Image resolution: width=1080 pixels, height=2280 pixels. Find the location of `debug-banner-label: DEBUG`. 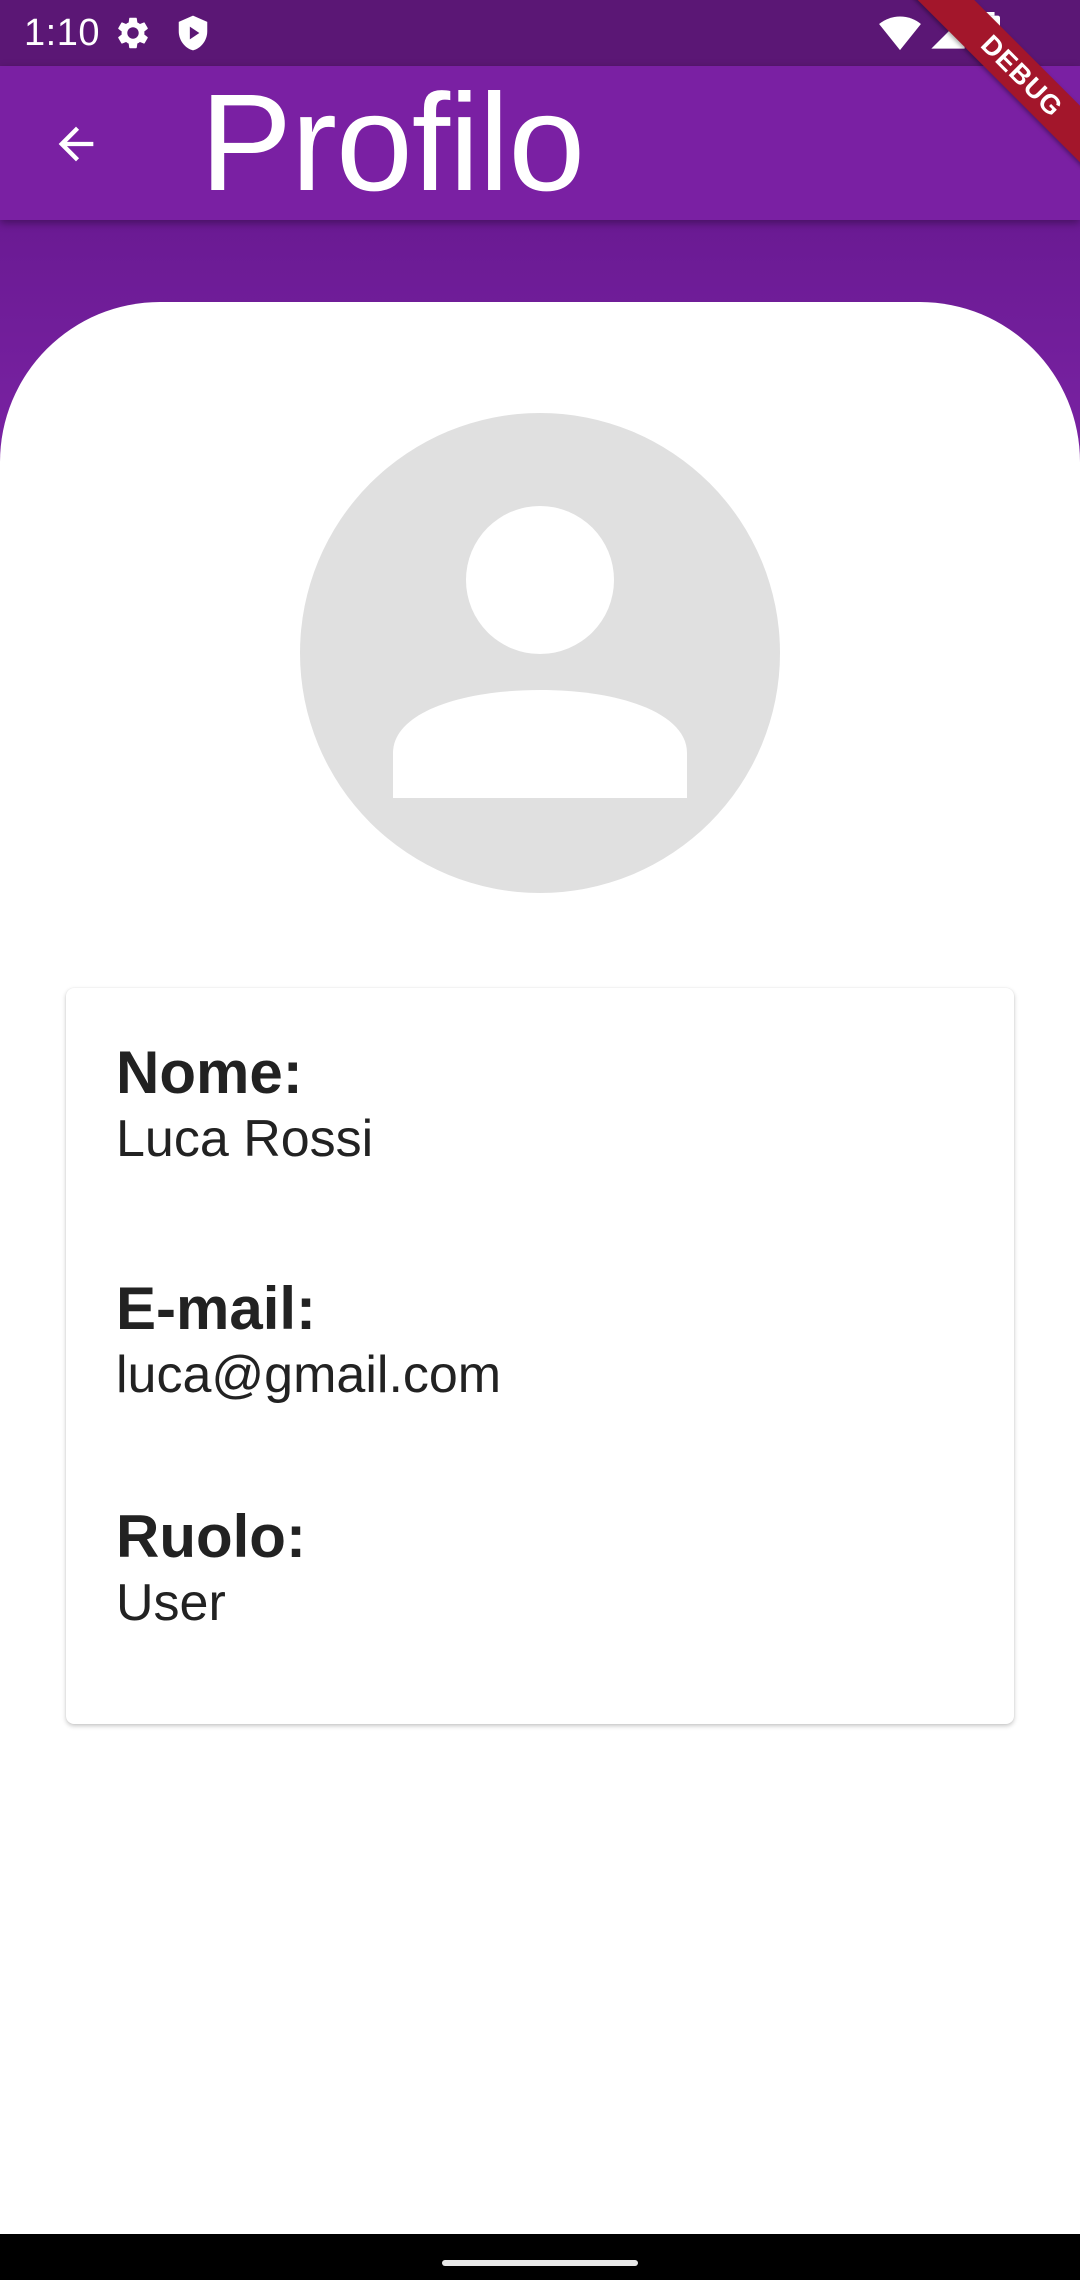

debug-banner-label: DEBUG is located at coordinates (995, 85).